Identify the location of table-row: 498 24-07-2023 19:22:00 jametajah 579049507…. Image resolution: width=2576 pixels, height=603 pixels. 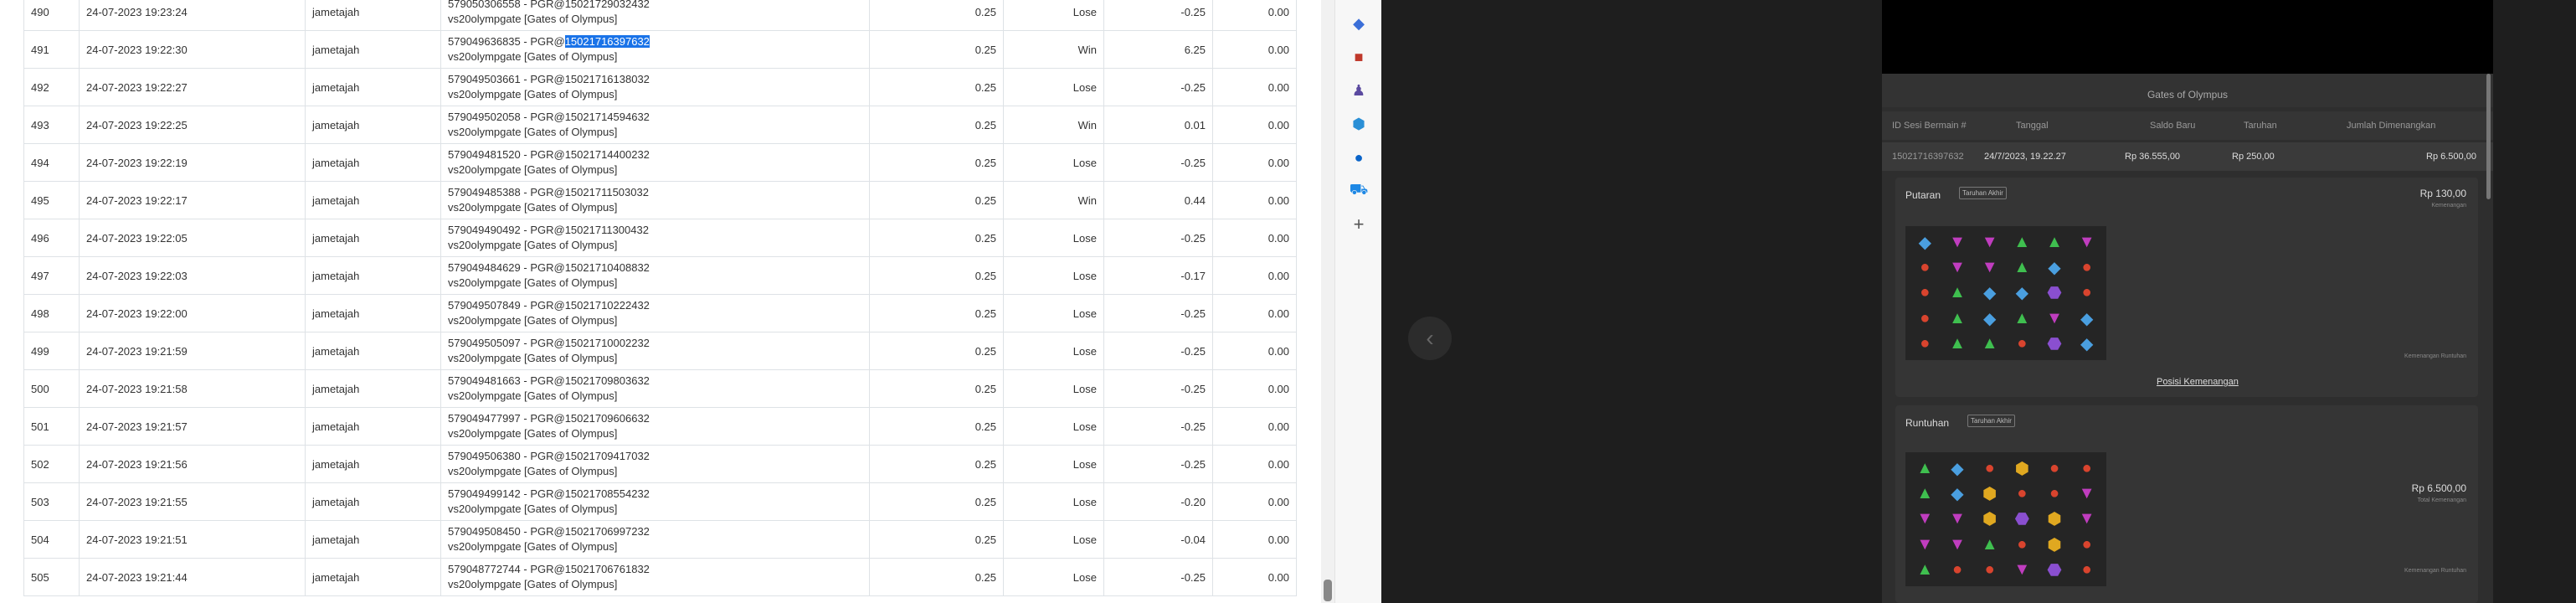
(660, 313).